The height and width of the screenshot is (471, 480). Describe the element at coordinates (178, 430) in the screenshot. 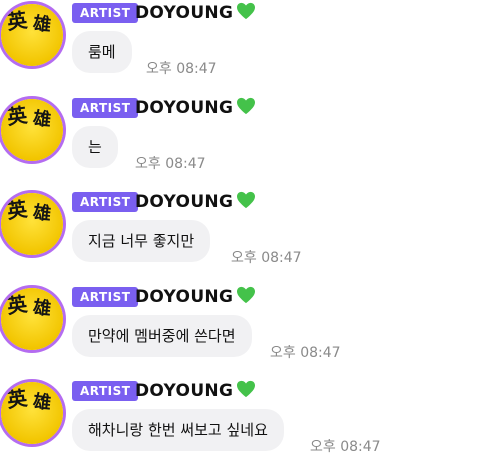

I see `message-bubble: 해차니랑 한번 써보고 싶네요` at that location.